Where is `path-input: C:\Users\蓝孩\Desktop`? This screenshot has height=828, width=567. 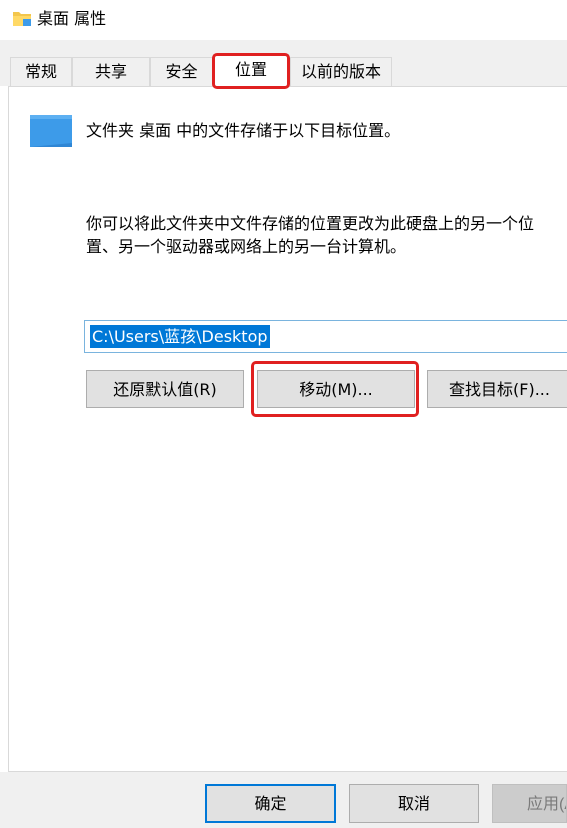 path-input: C:\Users\蓝孩\Desktop is located at coordinates (325, 336).